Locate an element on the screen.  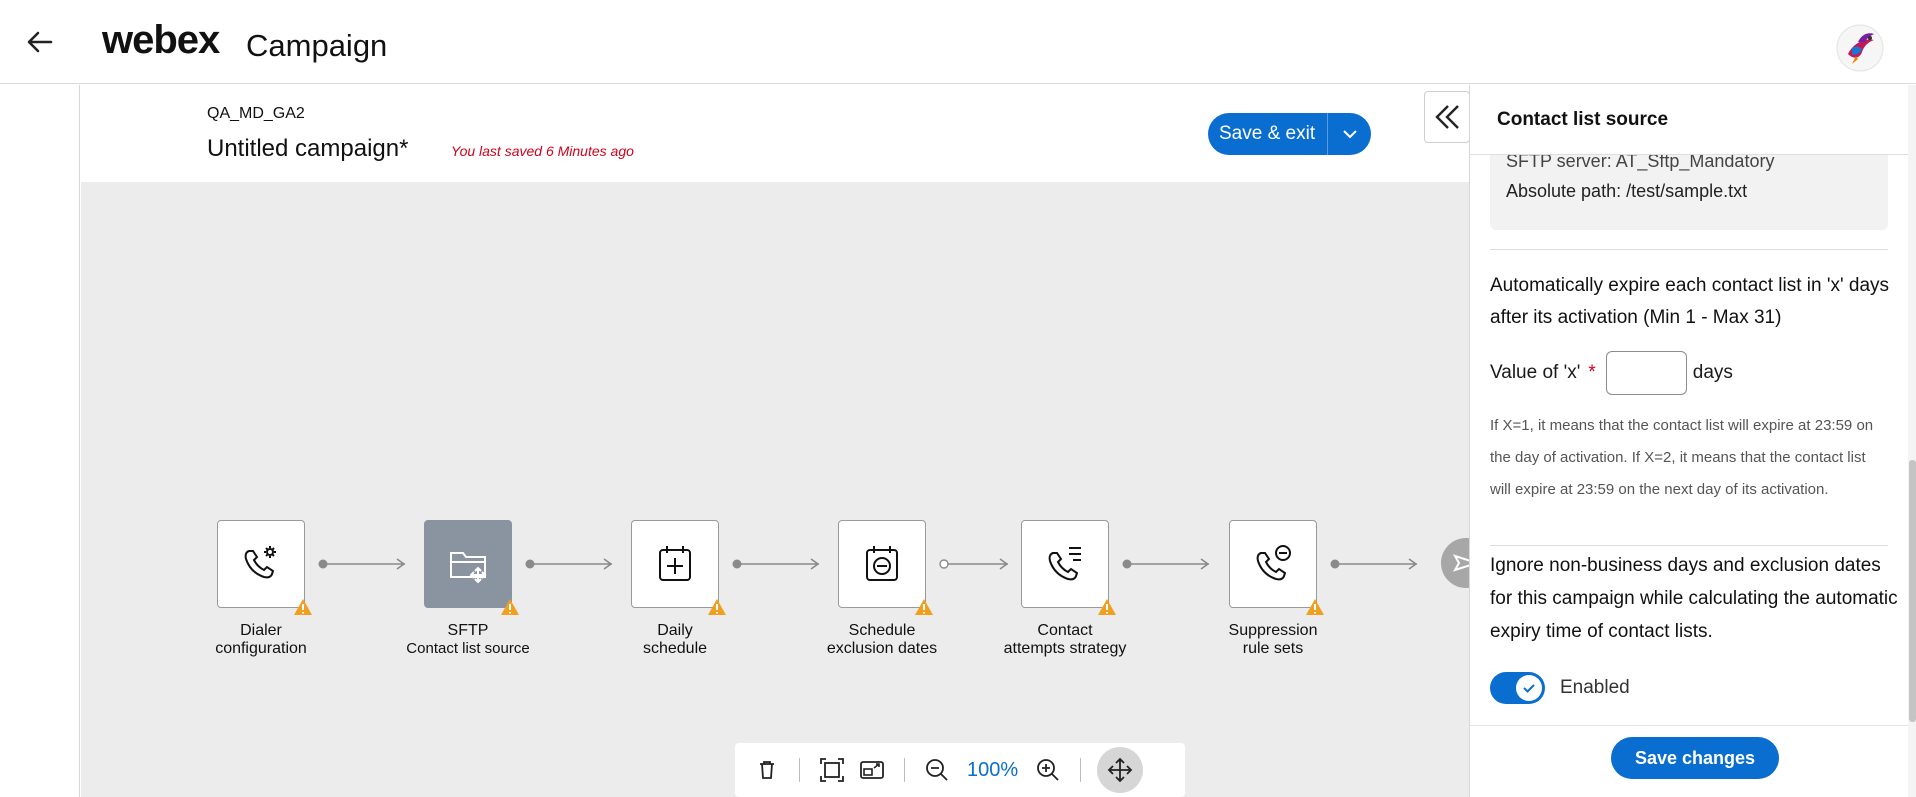
node-label-exclusion-dates: Schedule exclusion dates is located at coordinates (882, 639).